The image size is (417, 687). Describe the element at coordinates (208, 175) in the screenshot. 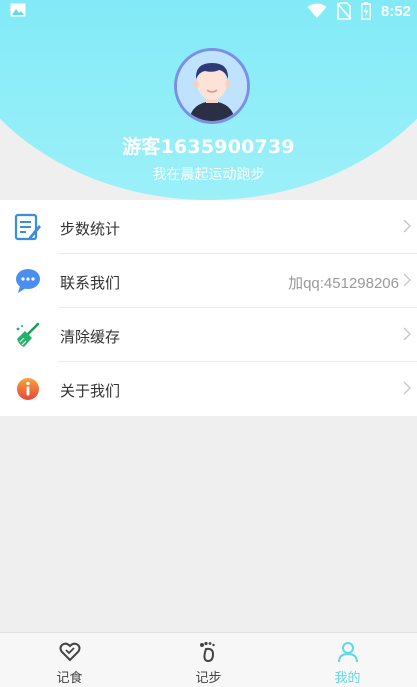

I see `profile-motto: 我在晨起运动跑步` at that location.